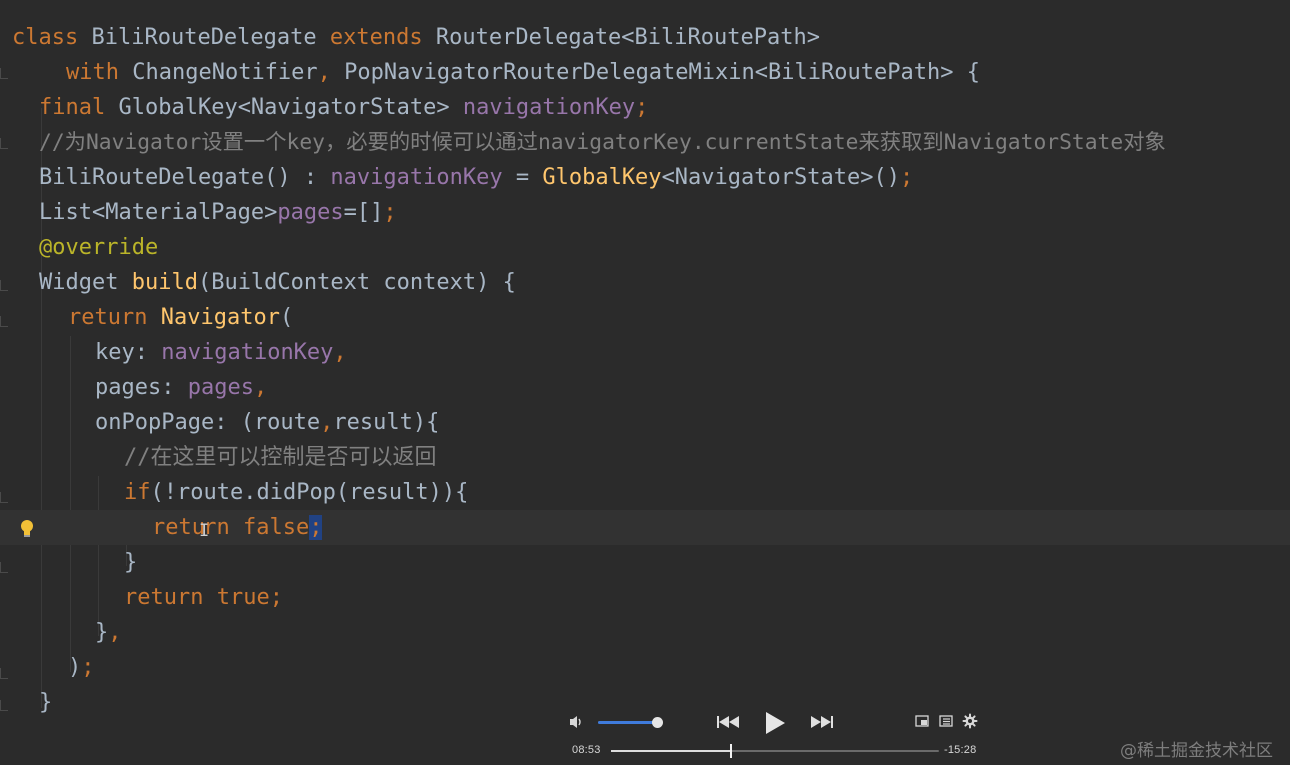  I want to click on semicolon-caret: ;, so click(316, 527).